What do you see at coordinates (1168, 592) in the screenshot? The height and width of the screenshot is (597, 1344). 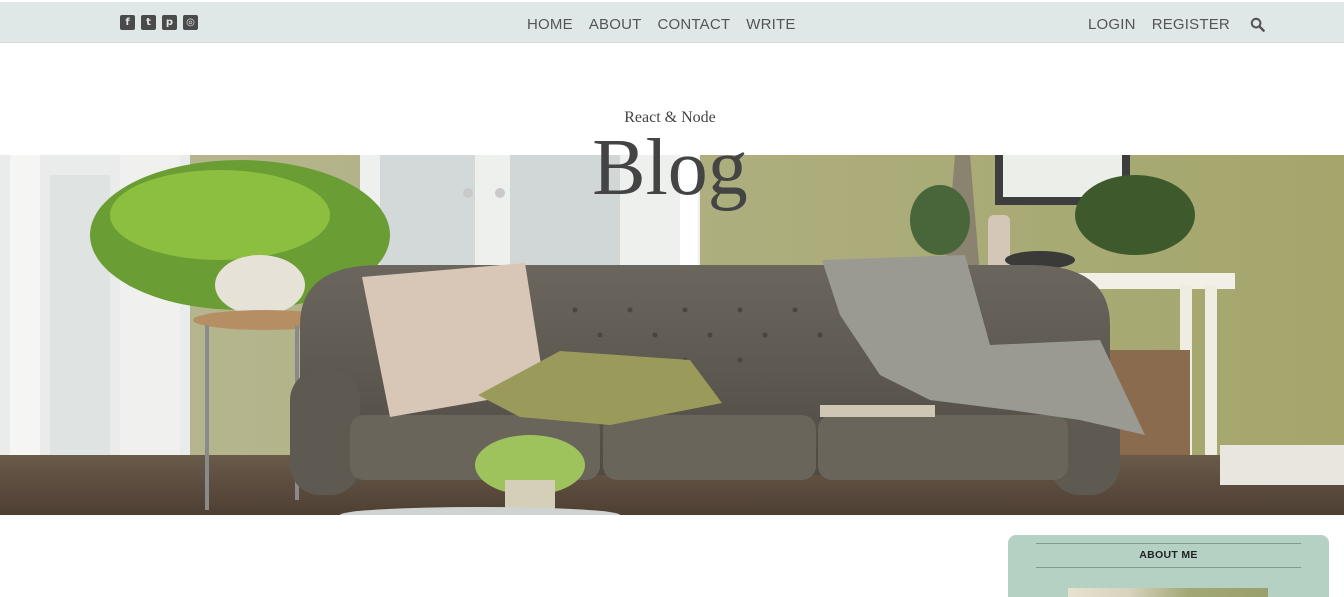 I see `sidebar-image` at bounding box center [1168, 592].